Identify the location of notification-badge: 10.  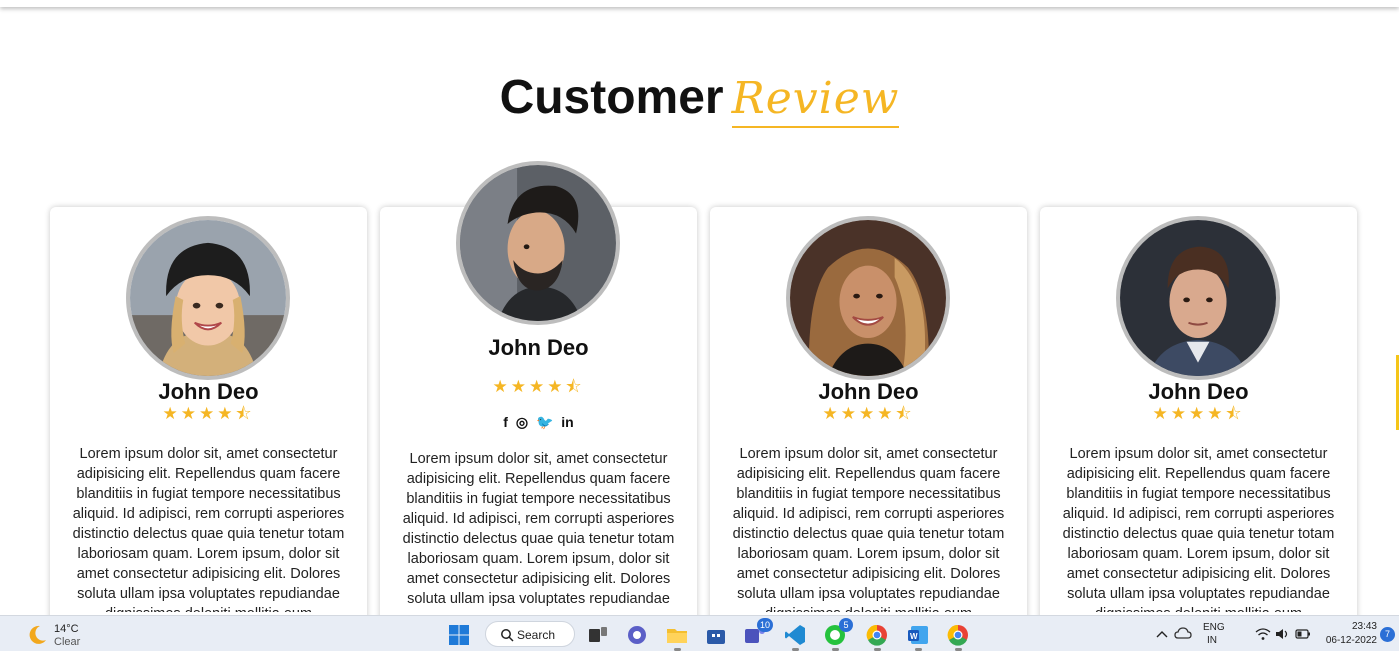
(764, 625).